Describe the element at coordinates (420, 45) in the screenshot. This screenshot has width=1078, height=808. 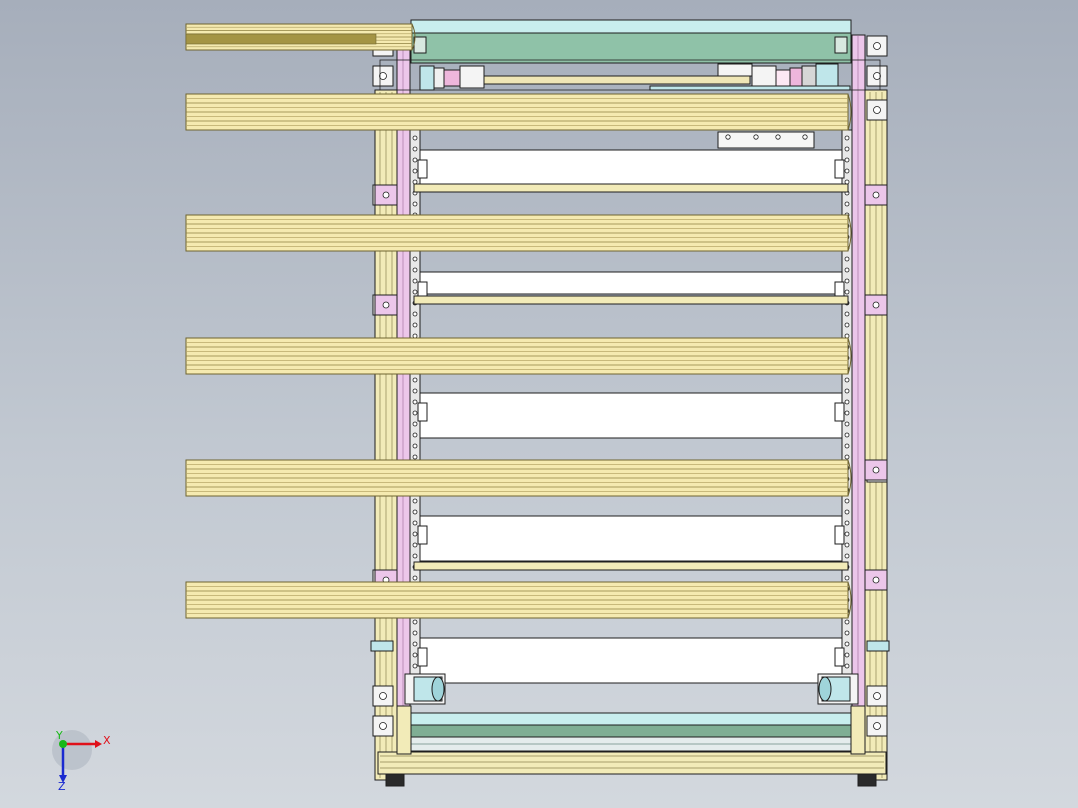
I see `top-panel-left-tab` at that location.